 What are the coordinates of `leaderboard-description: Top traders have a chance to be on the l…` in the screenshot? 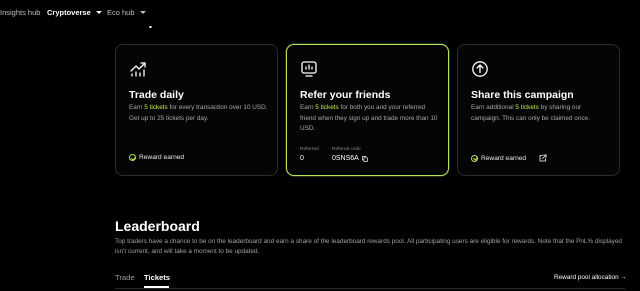 It's located at (368, 246).